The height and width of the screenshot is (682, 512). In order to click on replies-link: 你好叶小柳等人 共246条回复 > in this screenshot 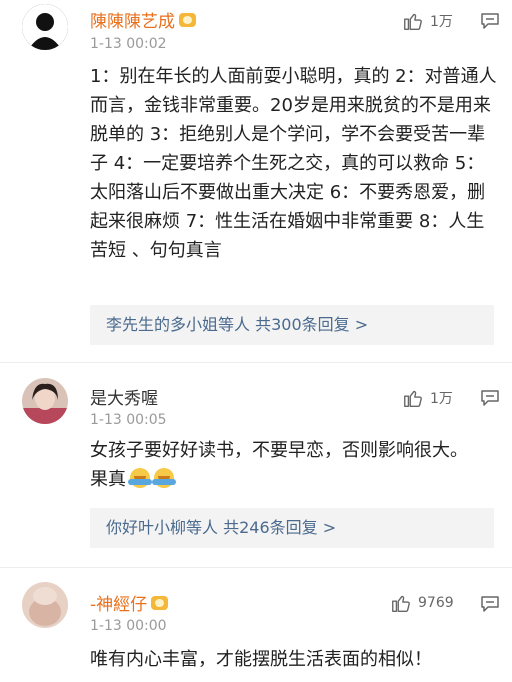, I will do `click(292, 528)`.